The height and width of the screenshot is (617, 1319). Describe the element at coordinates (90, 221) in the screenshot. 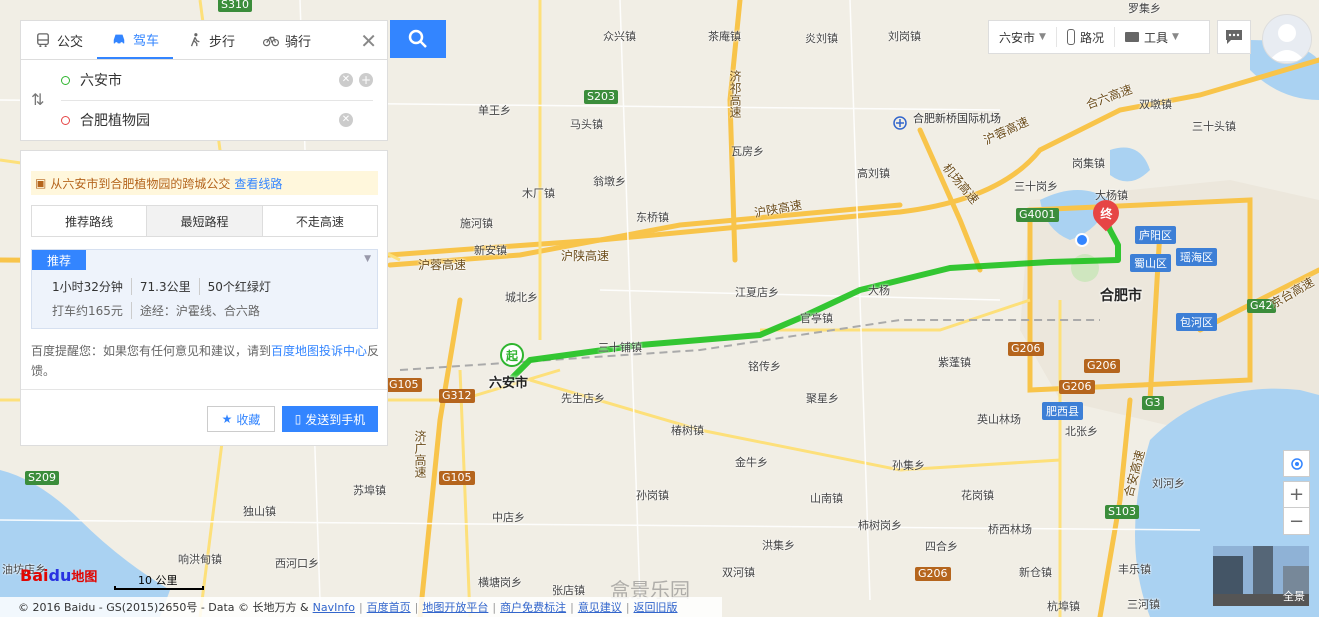

I see `tab-recommended: 推荐路线` at that location.